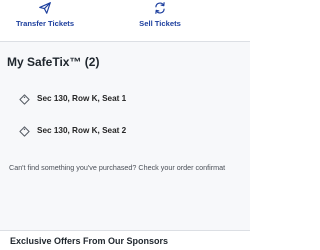  What do you see at coordinates (125, 230) in the screenshot?
I see `bottom-divider` at bounding box center [125, 230].